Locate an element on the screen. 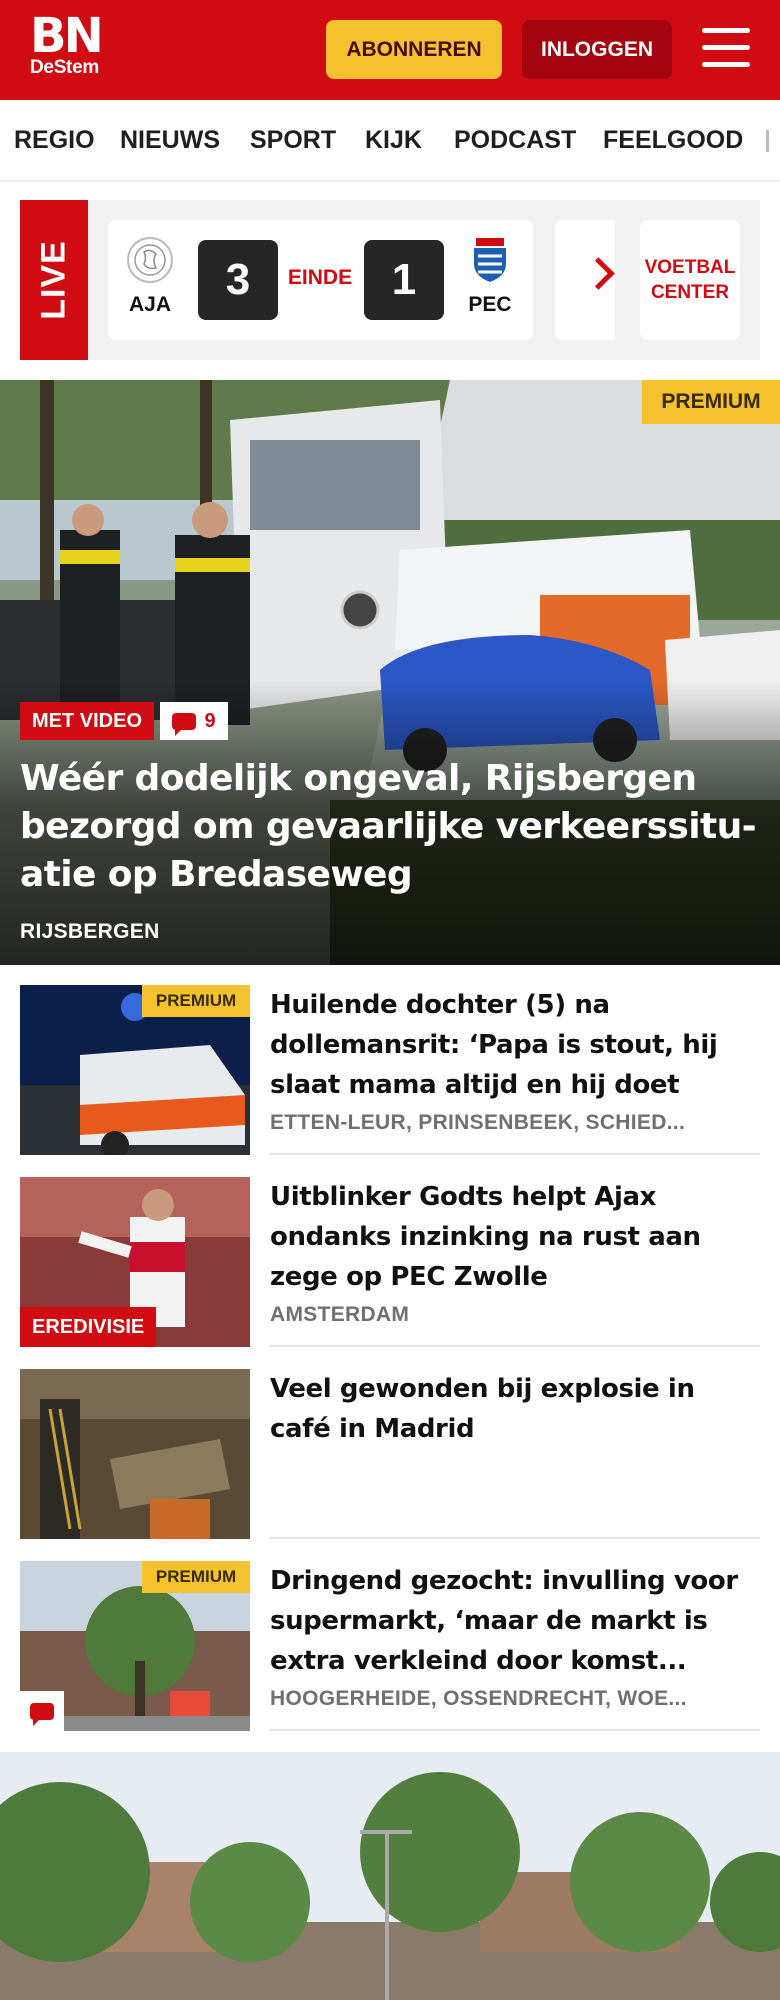  comments-button is located at coordinates (42, 1711).